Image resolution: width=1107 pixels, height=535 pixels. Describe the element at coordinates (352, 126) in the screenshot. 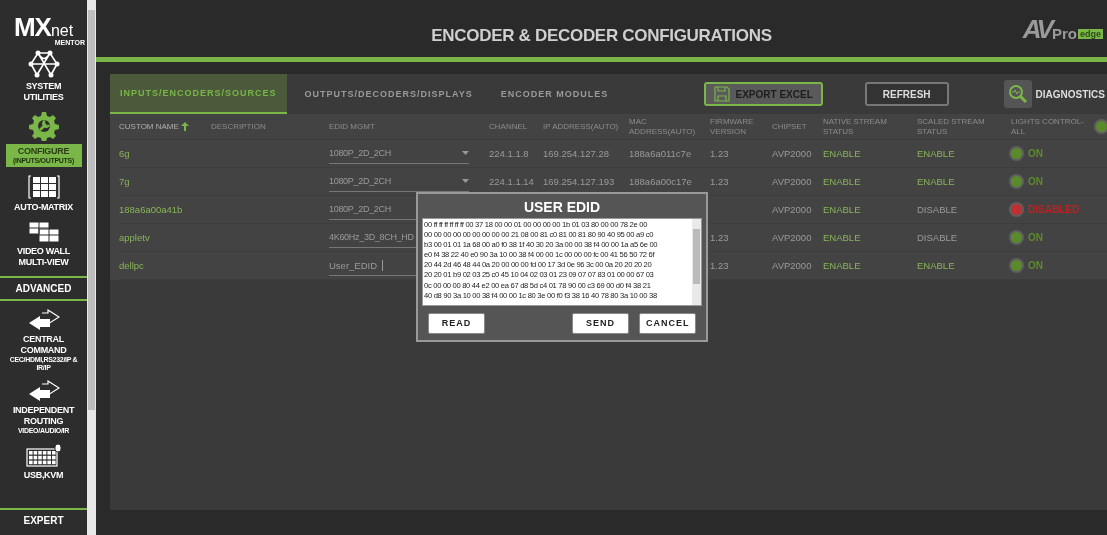

I see `column-header: EDID MGMT` at that location.